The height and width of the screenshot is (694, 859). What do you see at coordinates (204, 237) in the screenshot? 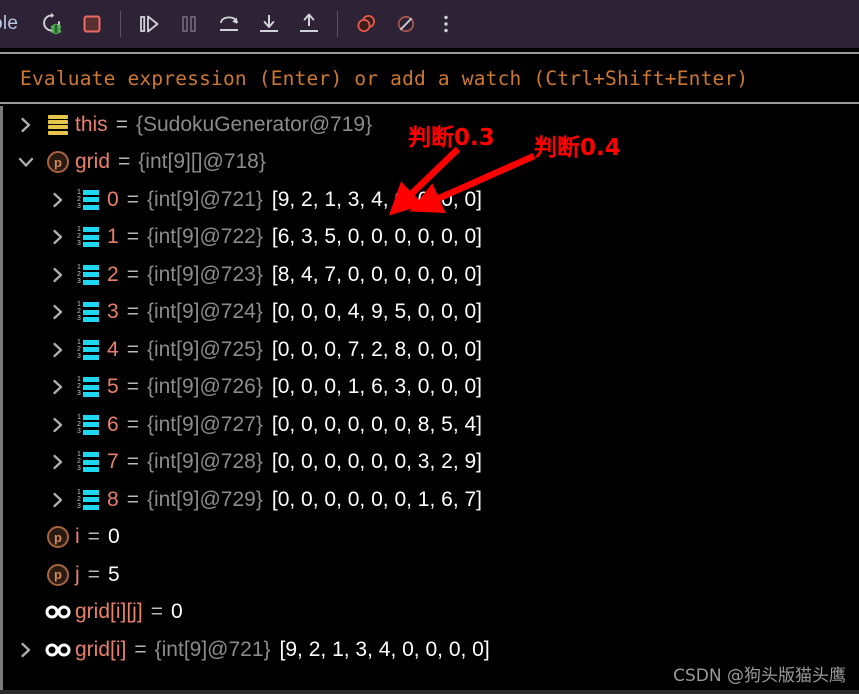
I see `variable-type: {int[9]@722}` at bounding box center [204, 237].